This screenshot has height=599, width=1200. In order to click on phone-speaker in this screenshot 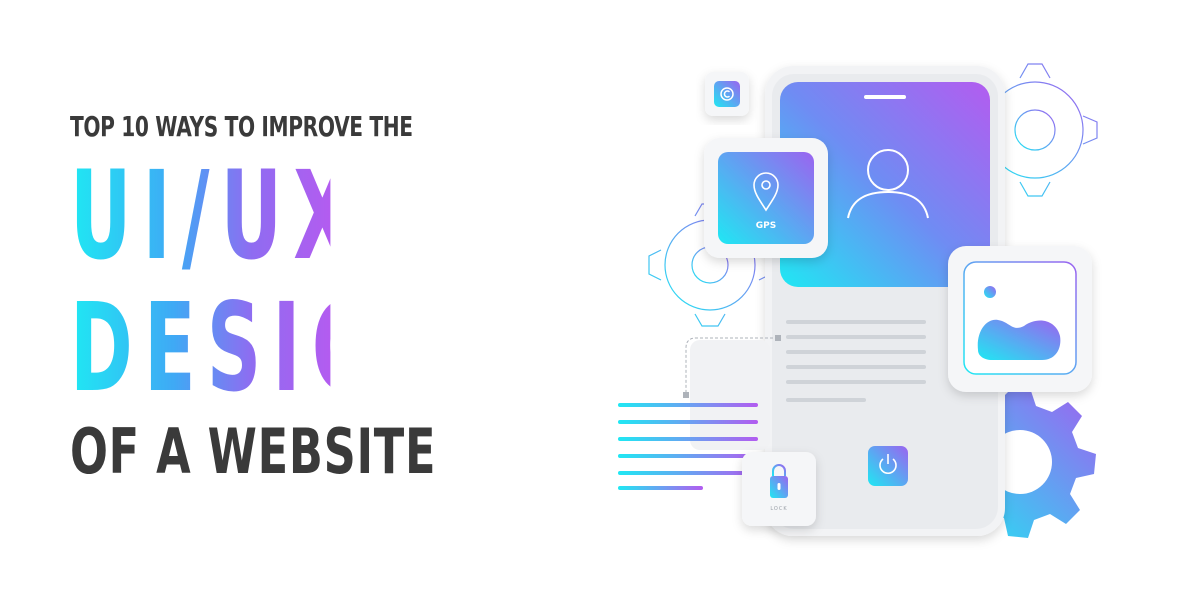, I will do `click(885, 97)`.